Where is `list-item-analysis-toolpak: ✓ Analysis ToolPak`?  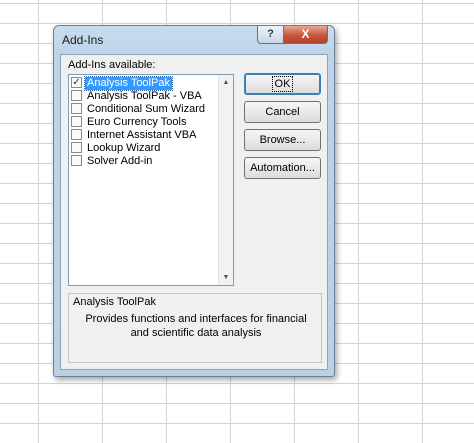
list-item-analysis-toolpak: ✓ Analysis ToolPak is located at coordinates (145, 83).